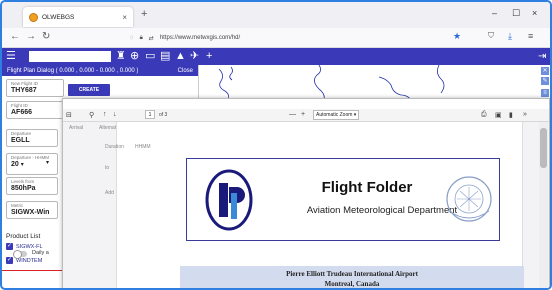 The width and height of the screenshot is (552, 290). What do you see at coordinates (494, 13) in the screenshot?
I see `minimize-button: –` at bounding box center [494, 13].